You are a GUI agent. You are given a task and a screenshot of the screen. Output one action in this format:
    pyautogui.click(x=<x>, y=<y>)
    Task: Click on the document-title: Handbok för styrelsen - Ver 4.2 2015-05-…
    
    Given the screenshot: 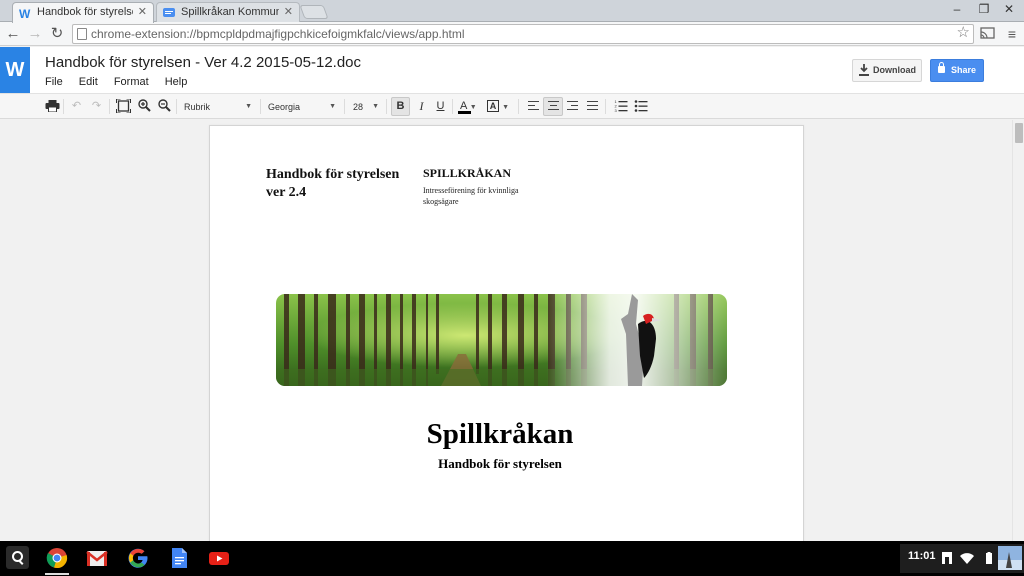 What is the action you would take?
    pyautogui.click(x=203, y=62)
    